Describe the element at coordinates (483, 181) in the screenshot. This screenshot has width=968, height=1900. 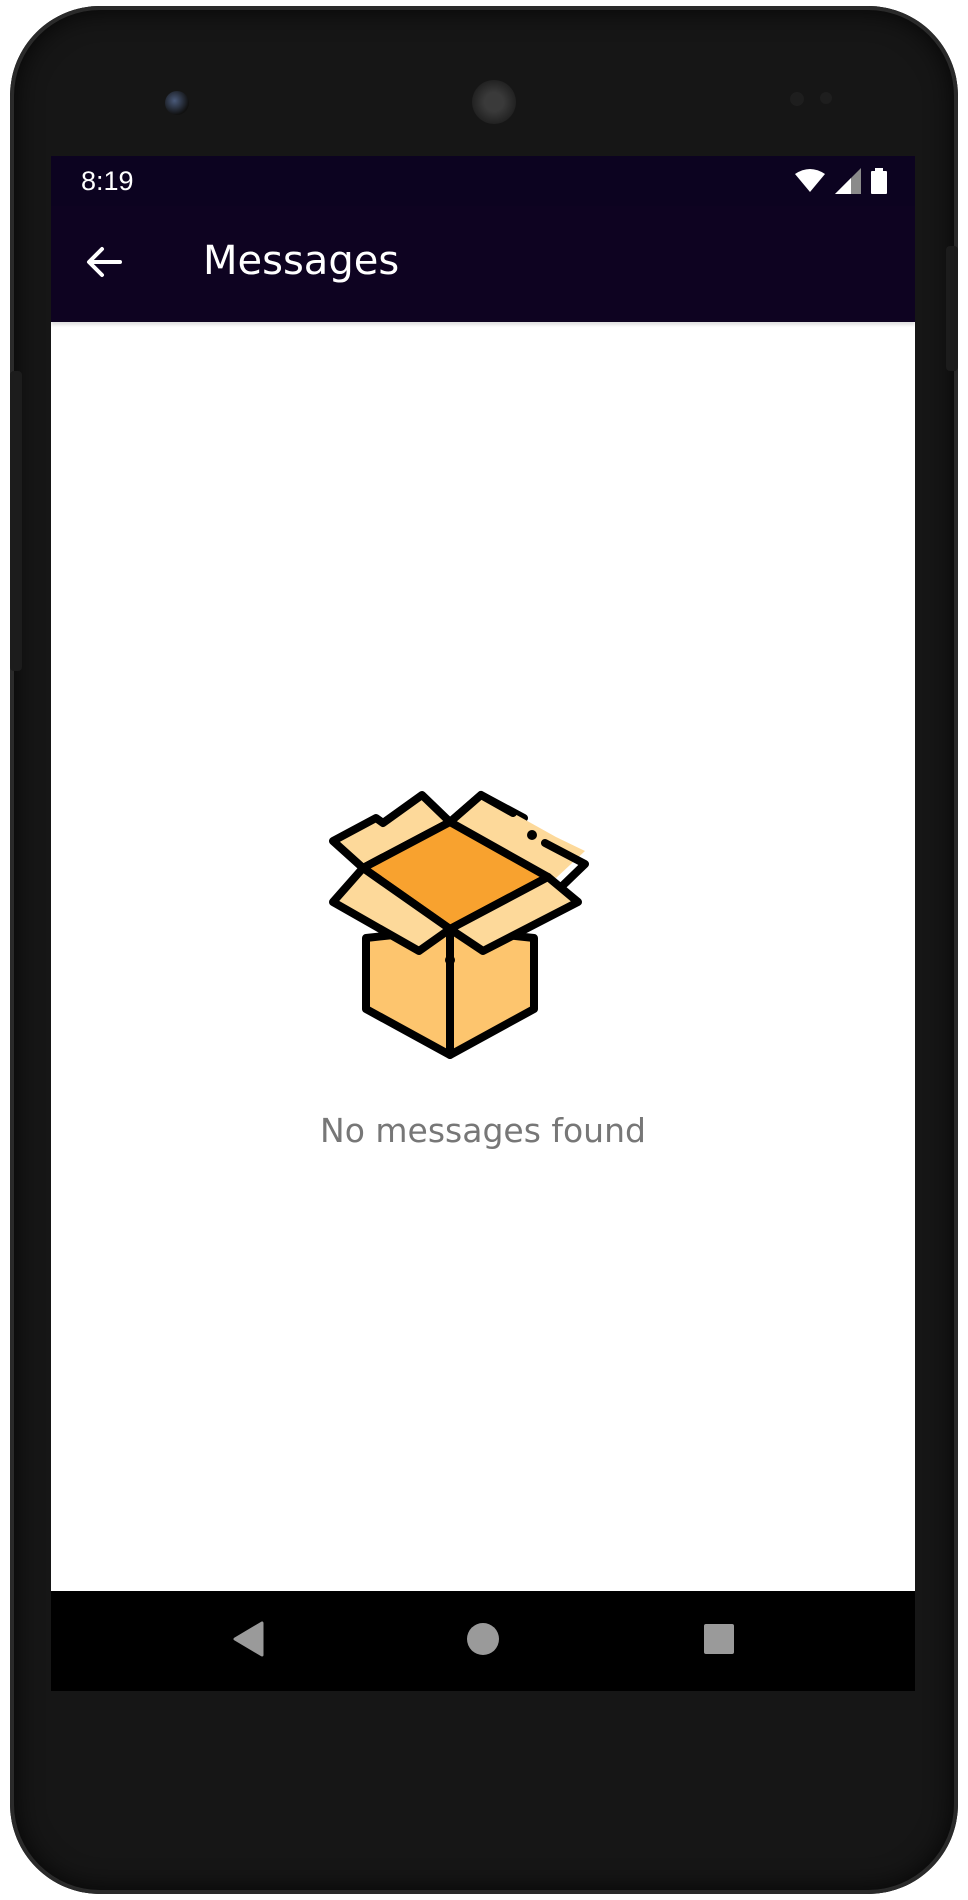
I see `status-bar: 8:19` at that location.